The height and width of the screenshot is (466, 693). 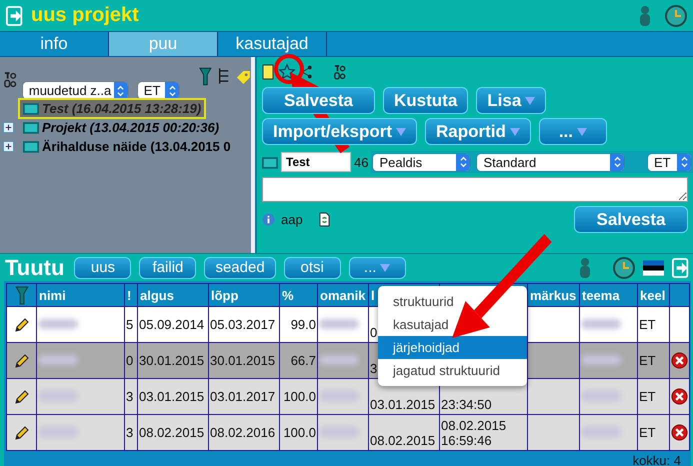 What do you see at coordinates (243, 77) in the screenshot?
I see `tag-icon` at bounding box center [243, 77].